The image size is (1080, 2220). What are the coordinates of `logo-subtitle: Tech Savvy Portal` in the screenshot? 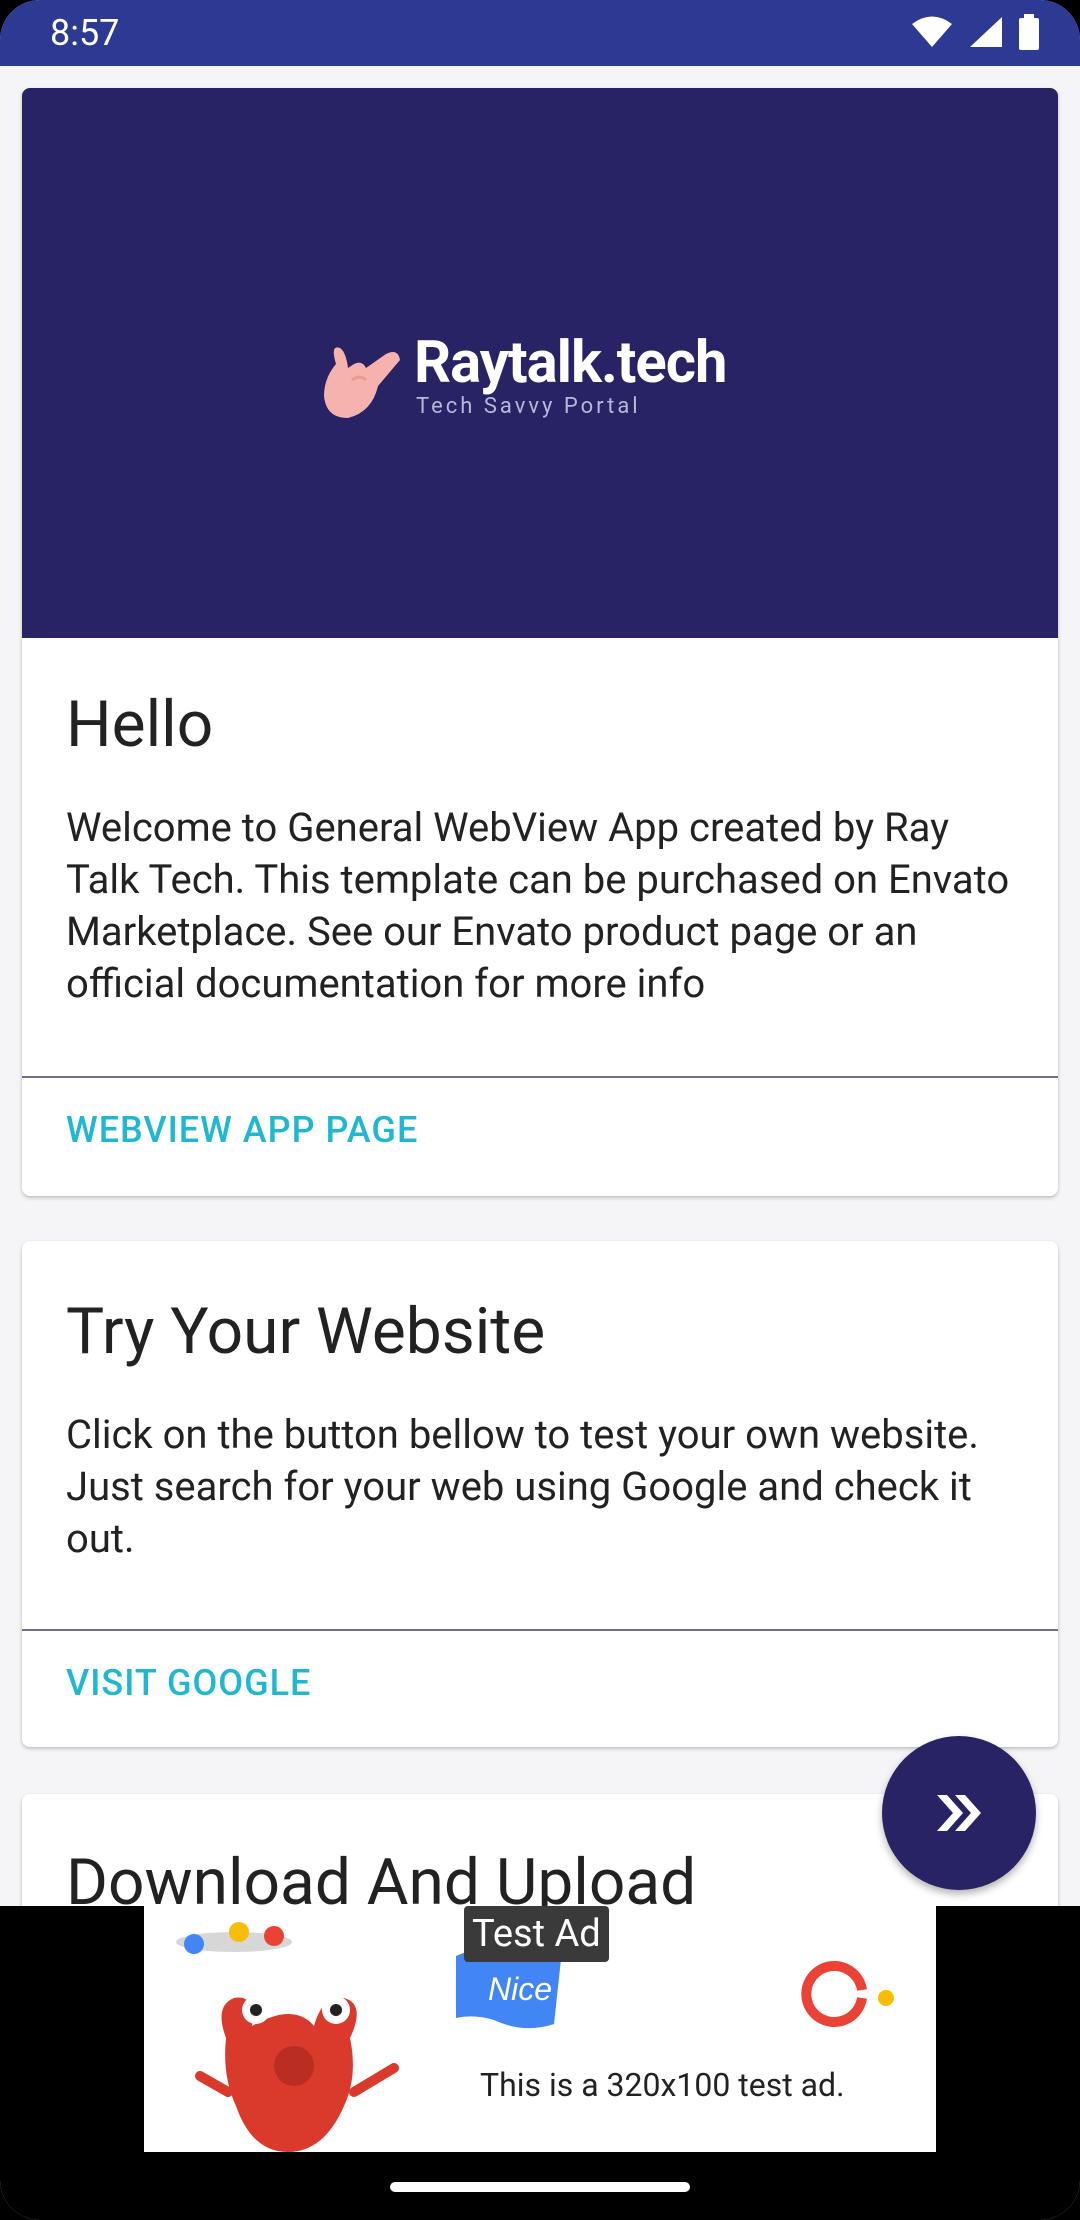 It's located at (528, 406).